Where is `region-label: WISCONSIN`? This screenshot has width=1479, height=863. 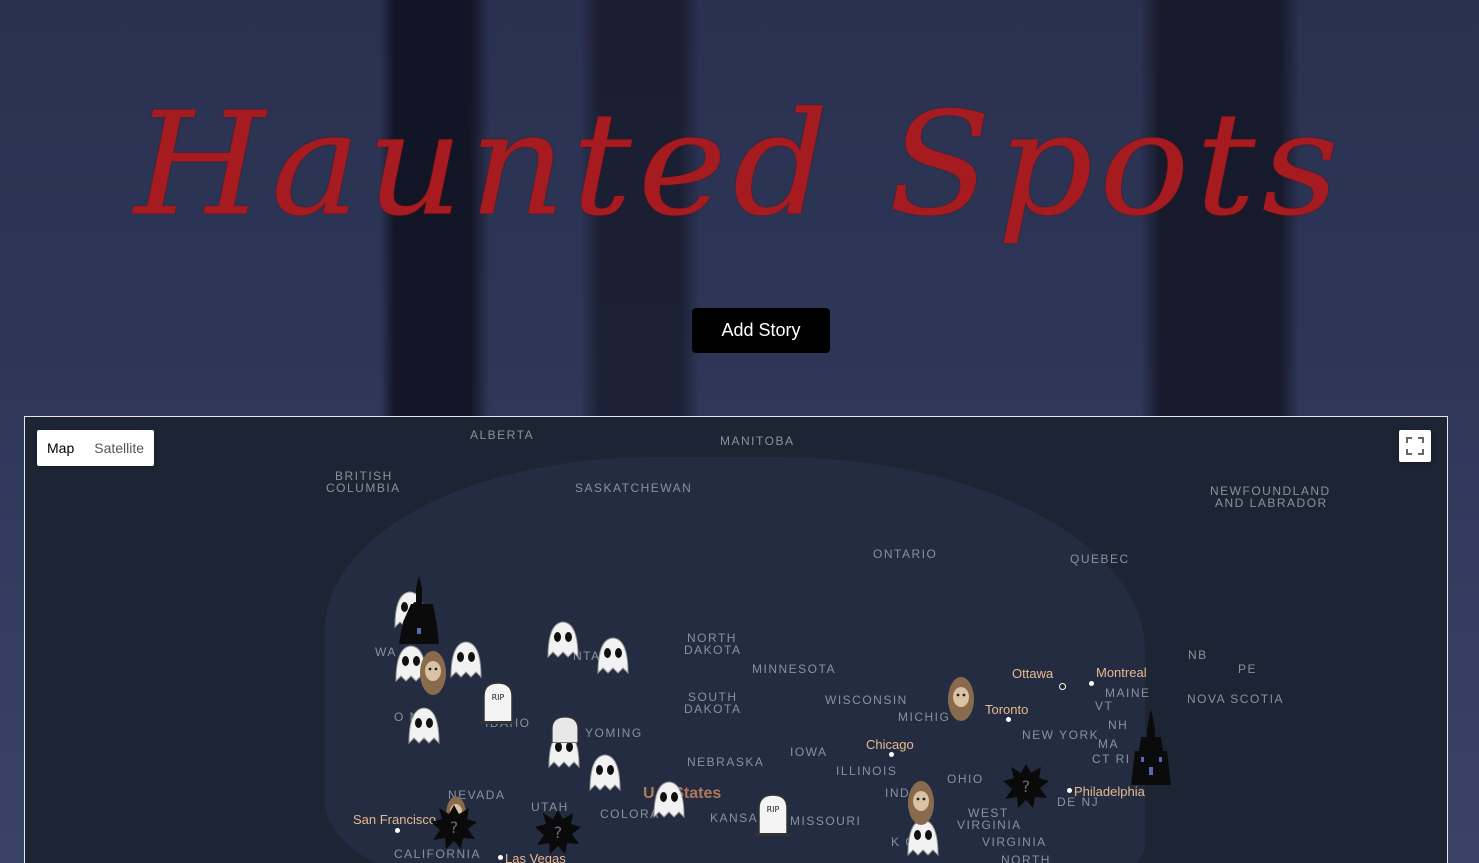
region-label: WISCONSIN is located at coordinates (866, 700).